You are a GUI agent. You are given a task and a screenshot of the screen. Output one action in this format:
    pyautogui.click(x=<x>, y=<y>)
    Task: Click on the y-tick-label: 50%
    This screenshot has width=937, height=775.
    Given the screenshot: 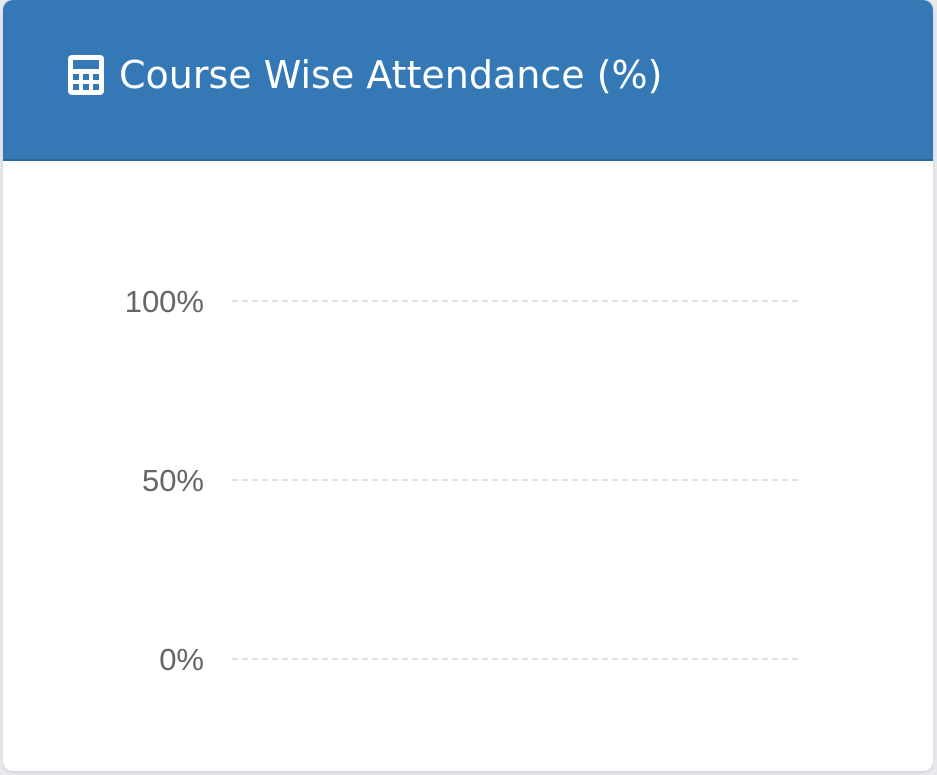 What is the action you would take?
    pyautogui.click(x=173, y=480)
    